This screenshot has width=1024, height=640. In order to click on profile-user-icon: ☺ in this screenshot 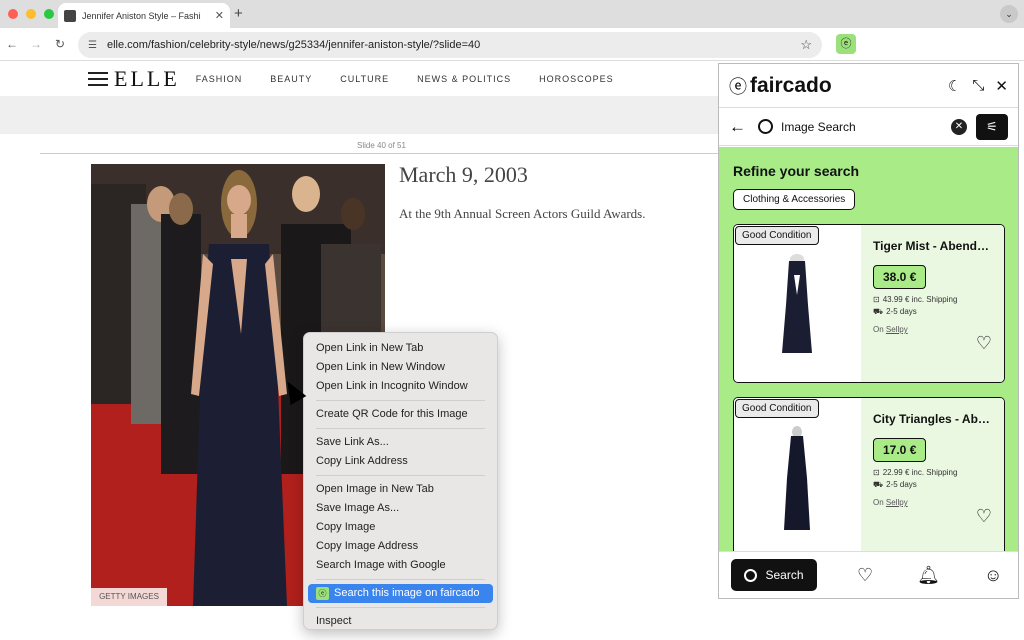, I will do `click(993, 575)`.